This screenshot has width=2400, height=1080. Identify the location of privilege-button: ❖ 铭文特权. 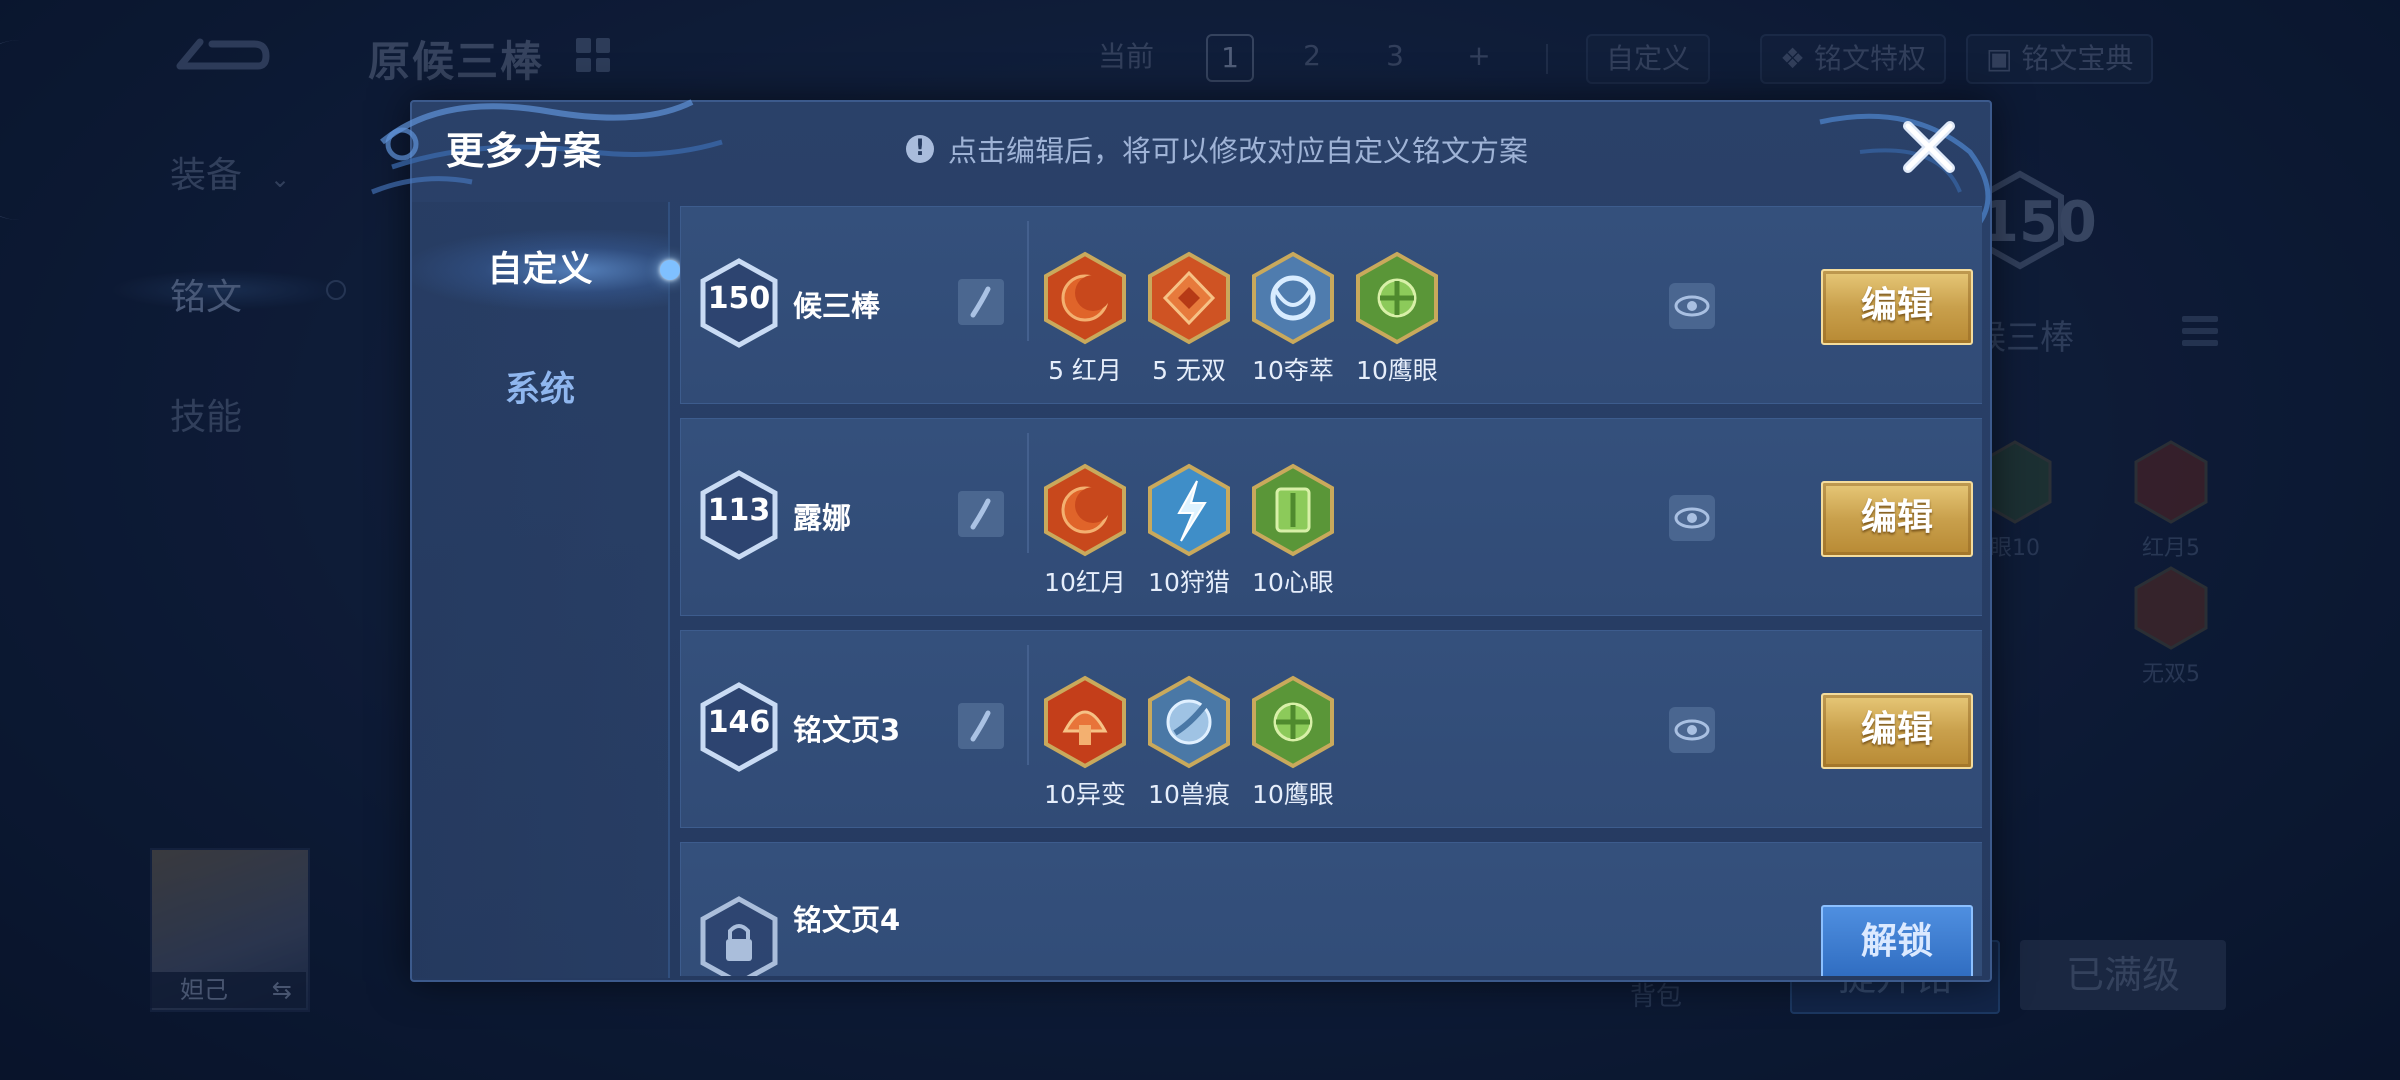
(1853, 59).